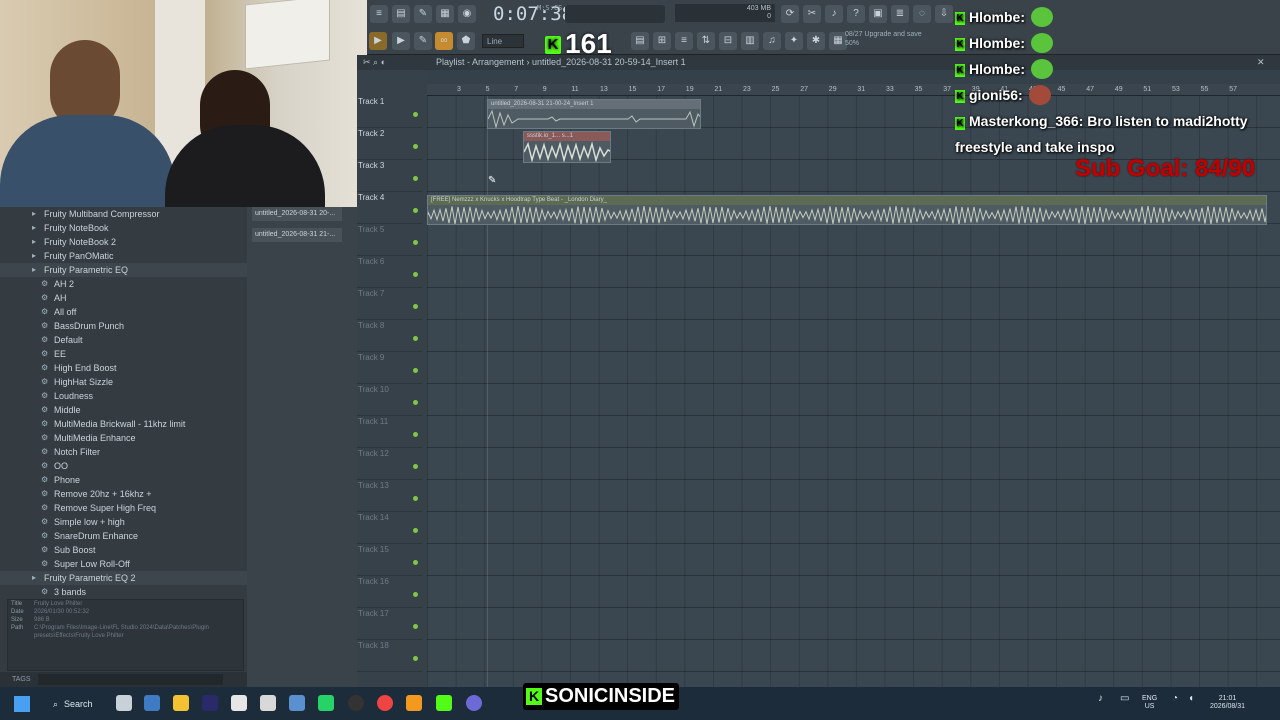  I want to click on browser-preset: ⚙ Phone, so click(123, 480).